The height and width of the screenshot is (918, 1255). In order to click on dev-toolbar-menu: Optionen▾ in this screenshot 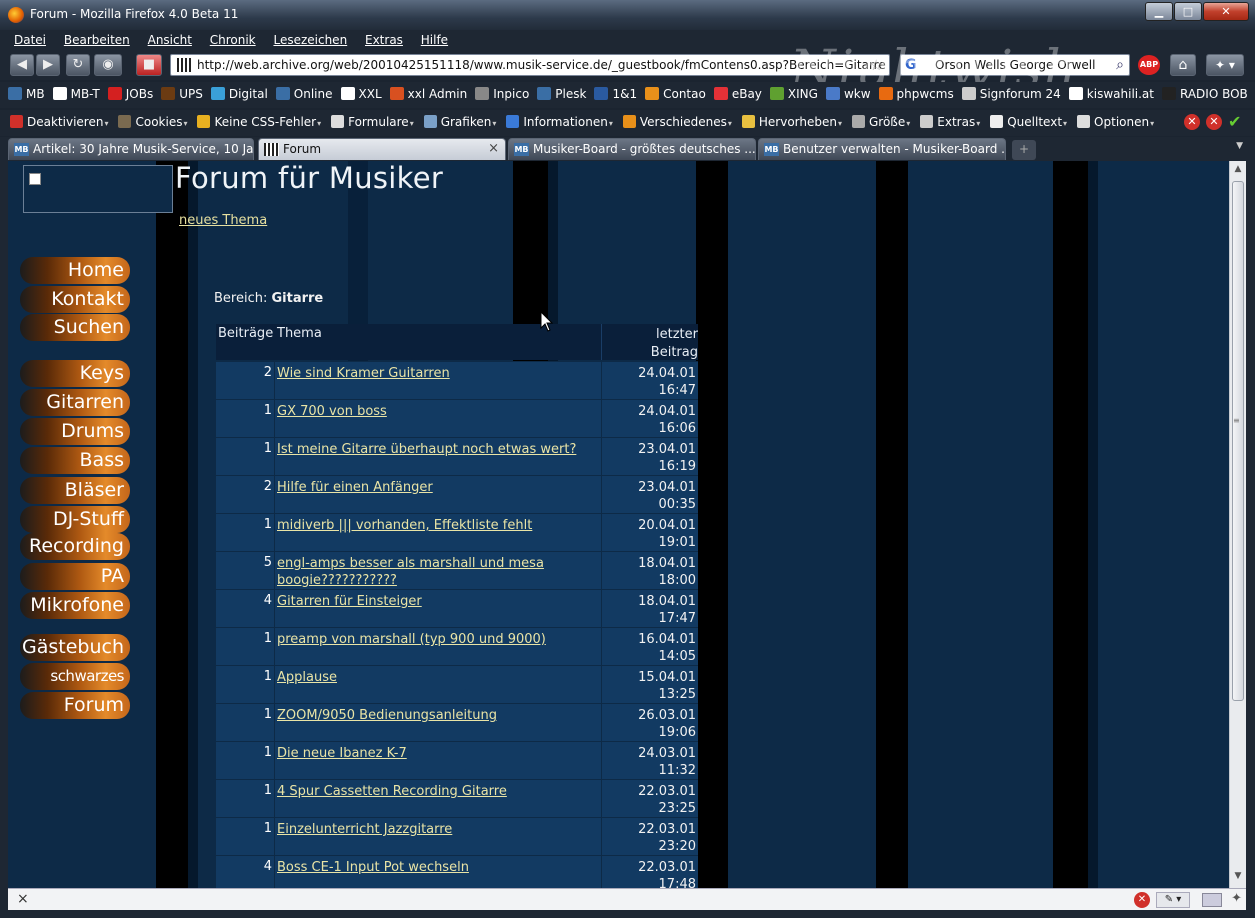, I will do `click(1115, 122)`.